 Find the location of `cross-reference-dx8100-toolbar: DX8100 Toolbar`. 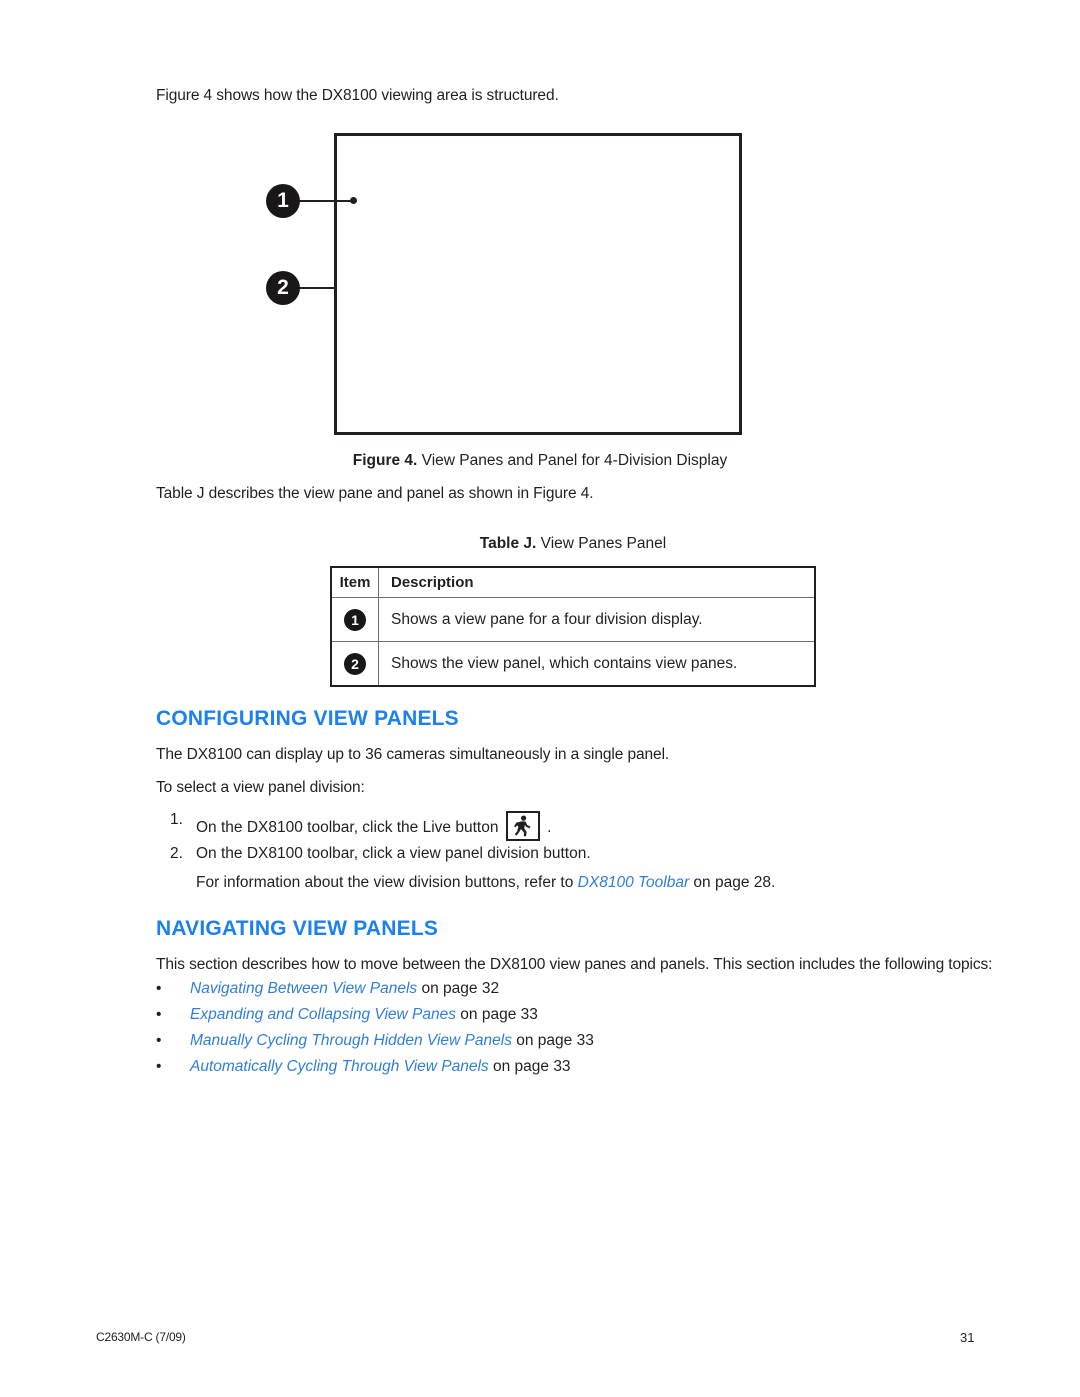

cross-reference-dx8100-toolbar: DX8100 Toolbar is located at coordinates (633, 882).